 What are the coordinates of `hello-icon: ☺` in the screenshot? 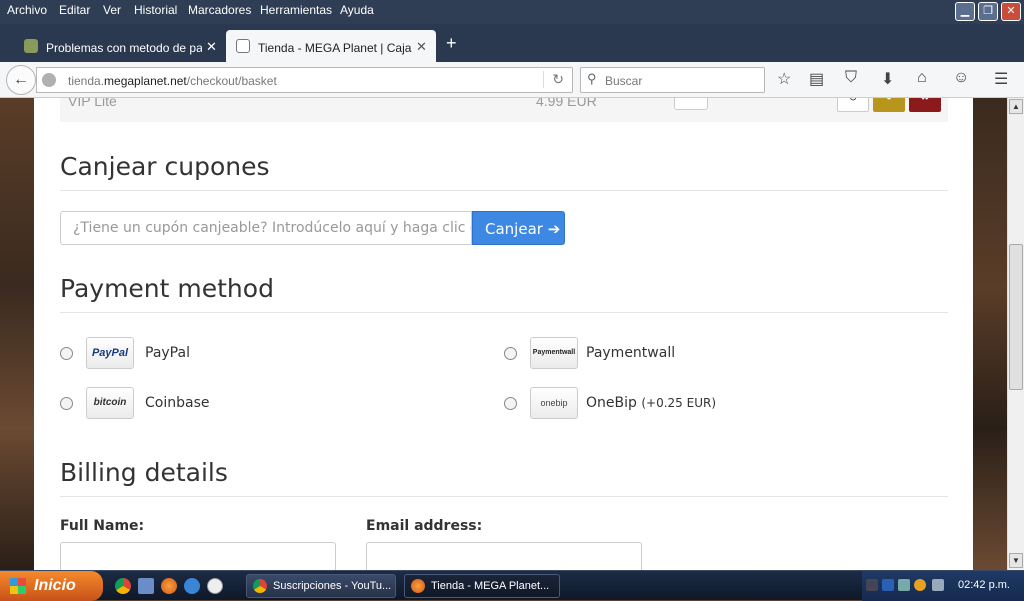 It's located at (961, 78).